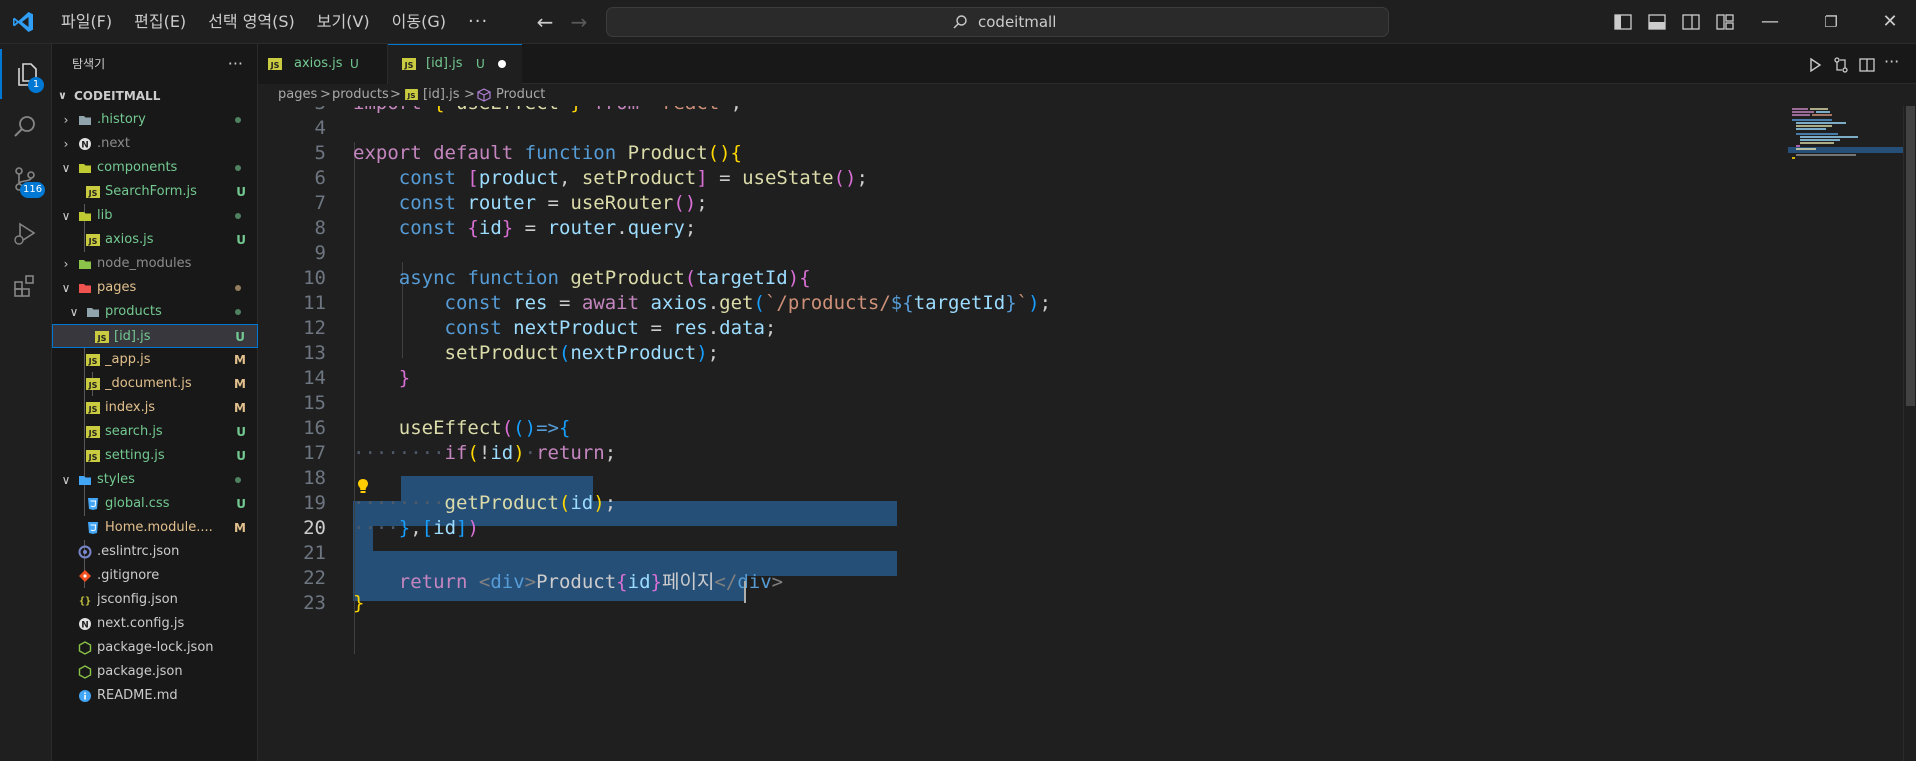 Image resolution: width=1916 pixels, height=761 pixels. Describe the element at coordinates (155, 312) in the screenshot. I see `folder-tree-item: ∨ products` at that location.